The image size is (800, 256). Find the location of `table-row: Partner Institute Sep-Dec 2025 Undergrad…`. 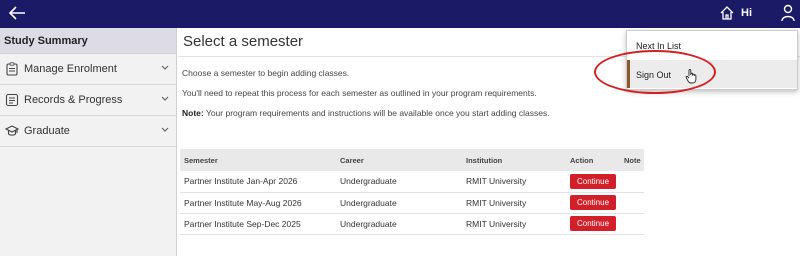

table-row: Partner Institute Sep-Dec 2025 Undergrad… is located at coordinates (412, 224).